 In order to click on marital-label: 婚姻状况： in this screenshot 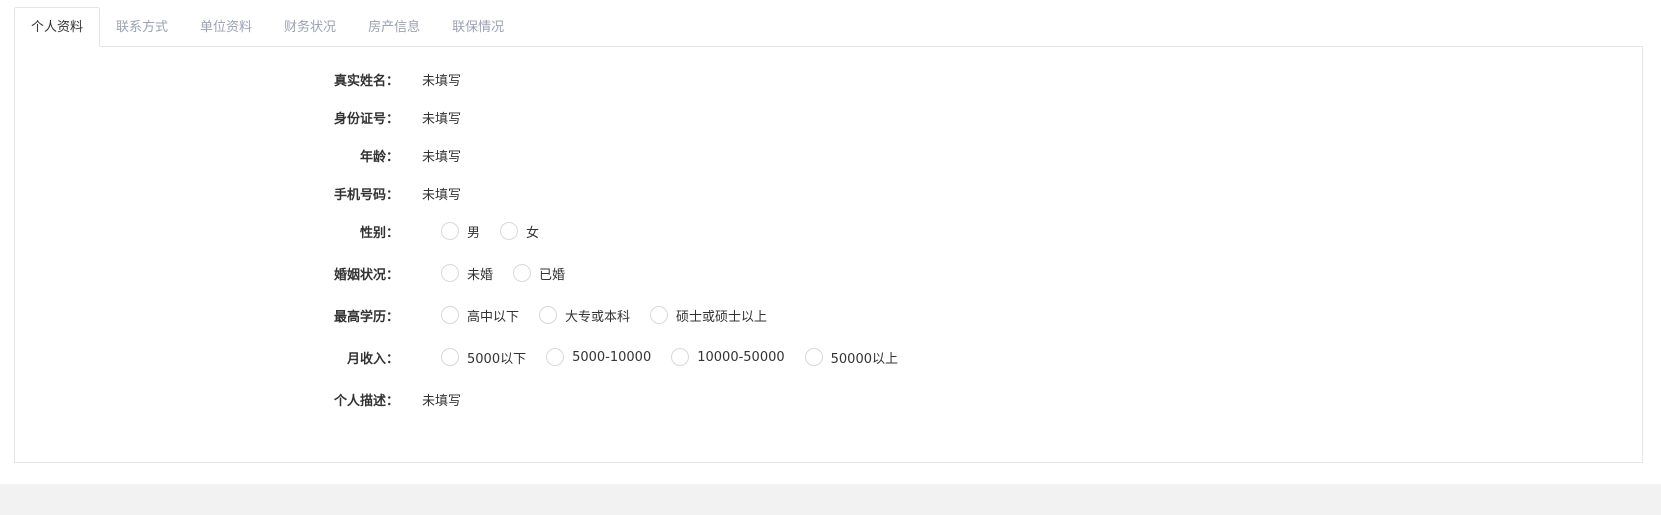, I will do `click(366, 275)`.